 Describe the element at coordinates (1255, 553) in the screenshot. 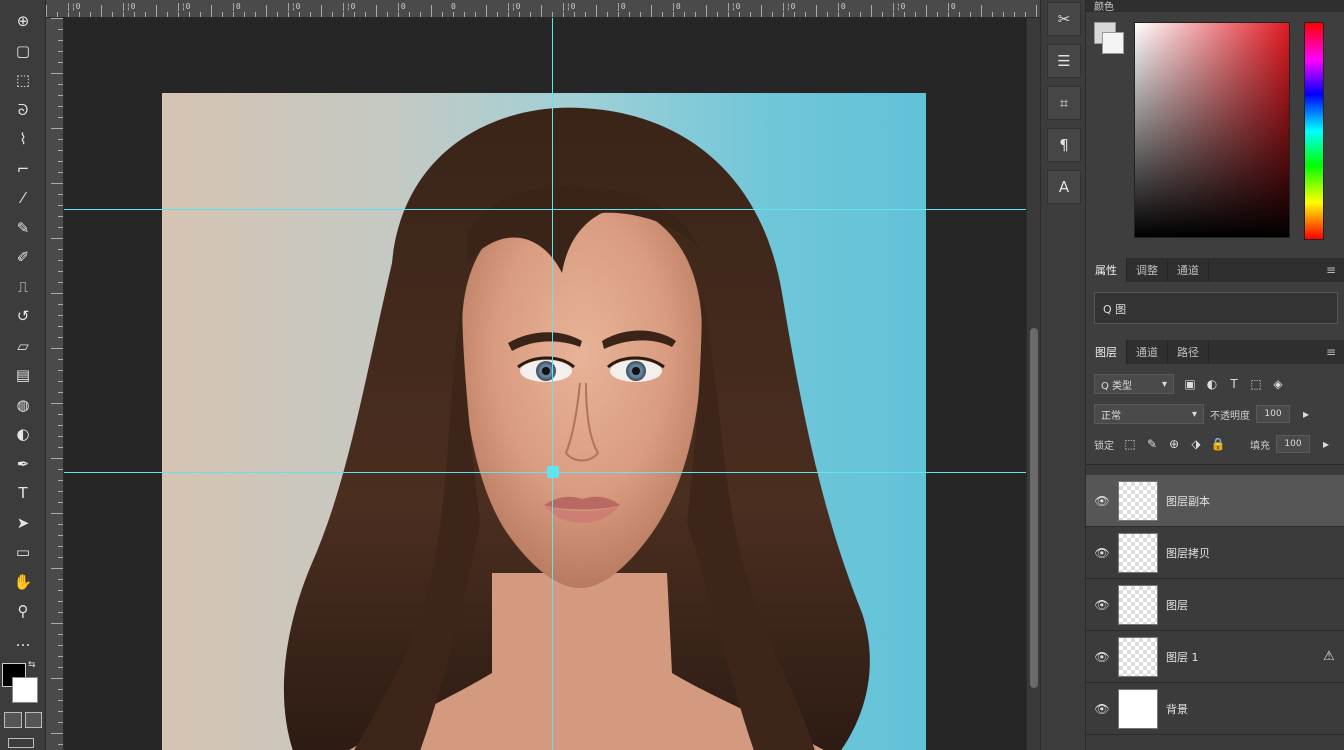

I see `layer-name: 图层拷贝` at that location.